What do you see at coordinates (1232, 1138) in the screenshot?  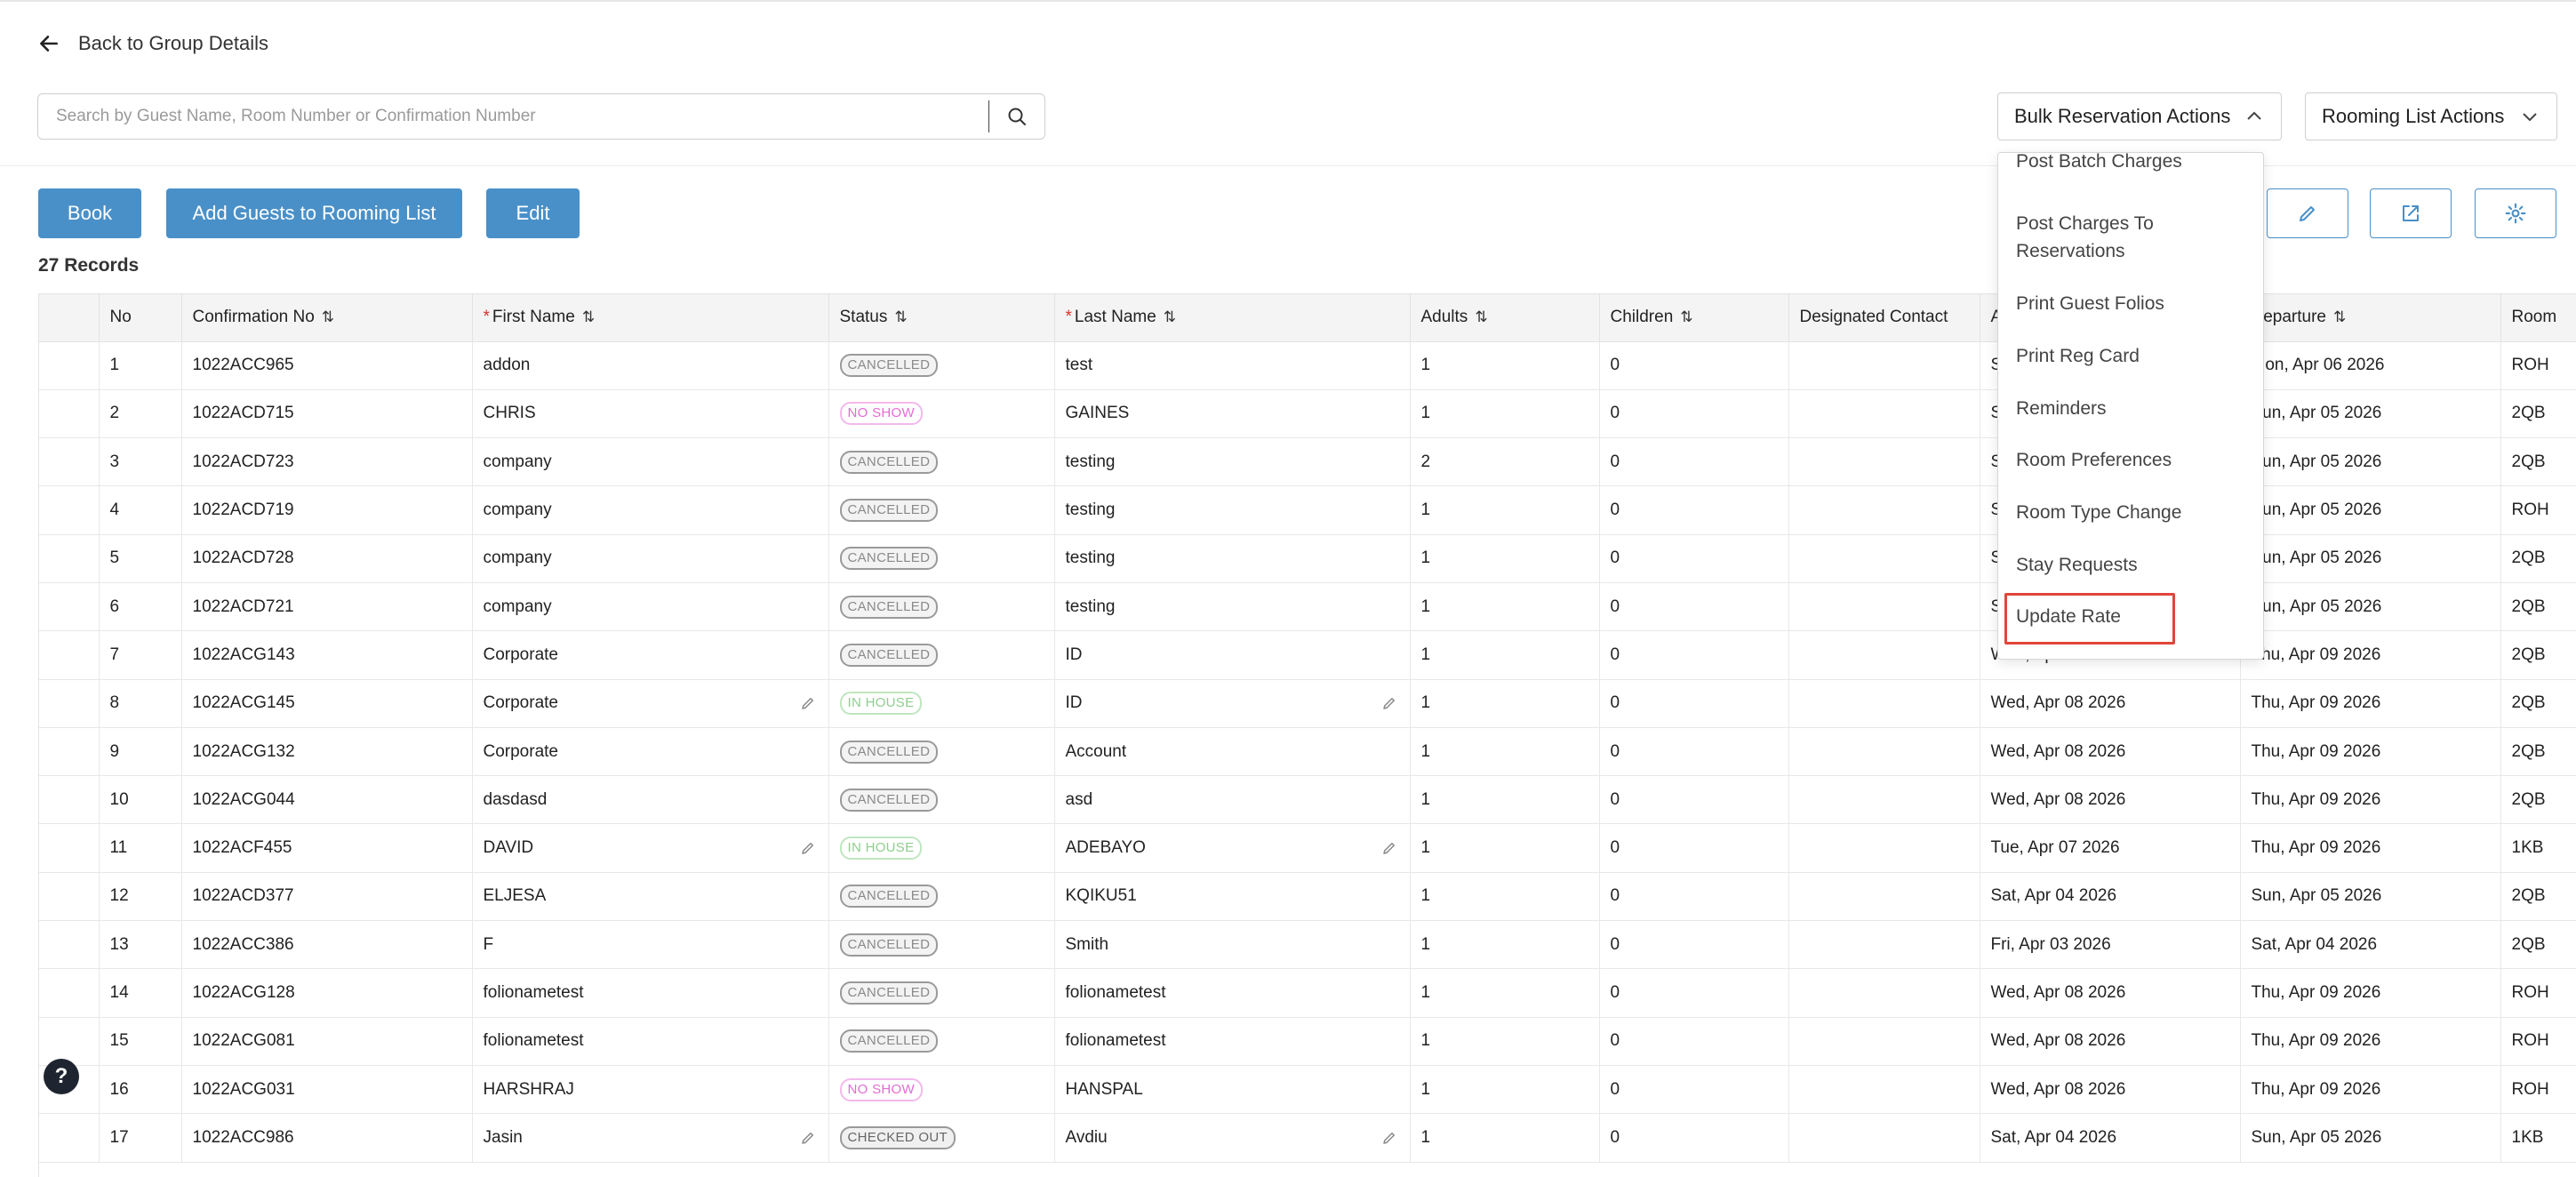 I see `last-name-cell: Avdiu` at bounding box center [1232, 1138].